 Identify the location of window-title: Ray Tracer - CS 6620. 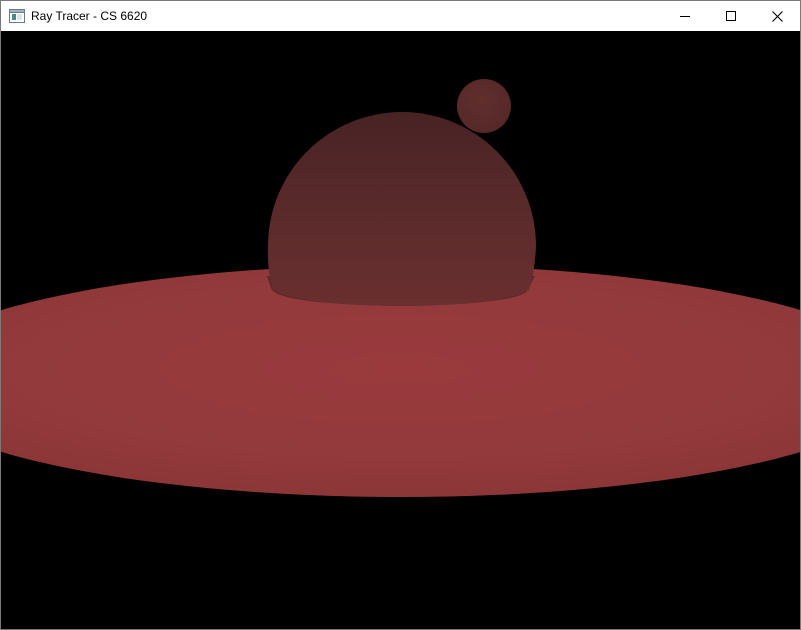
(89, 16).